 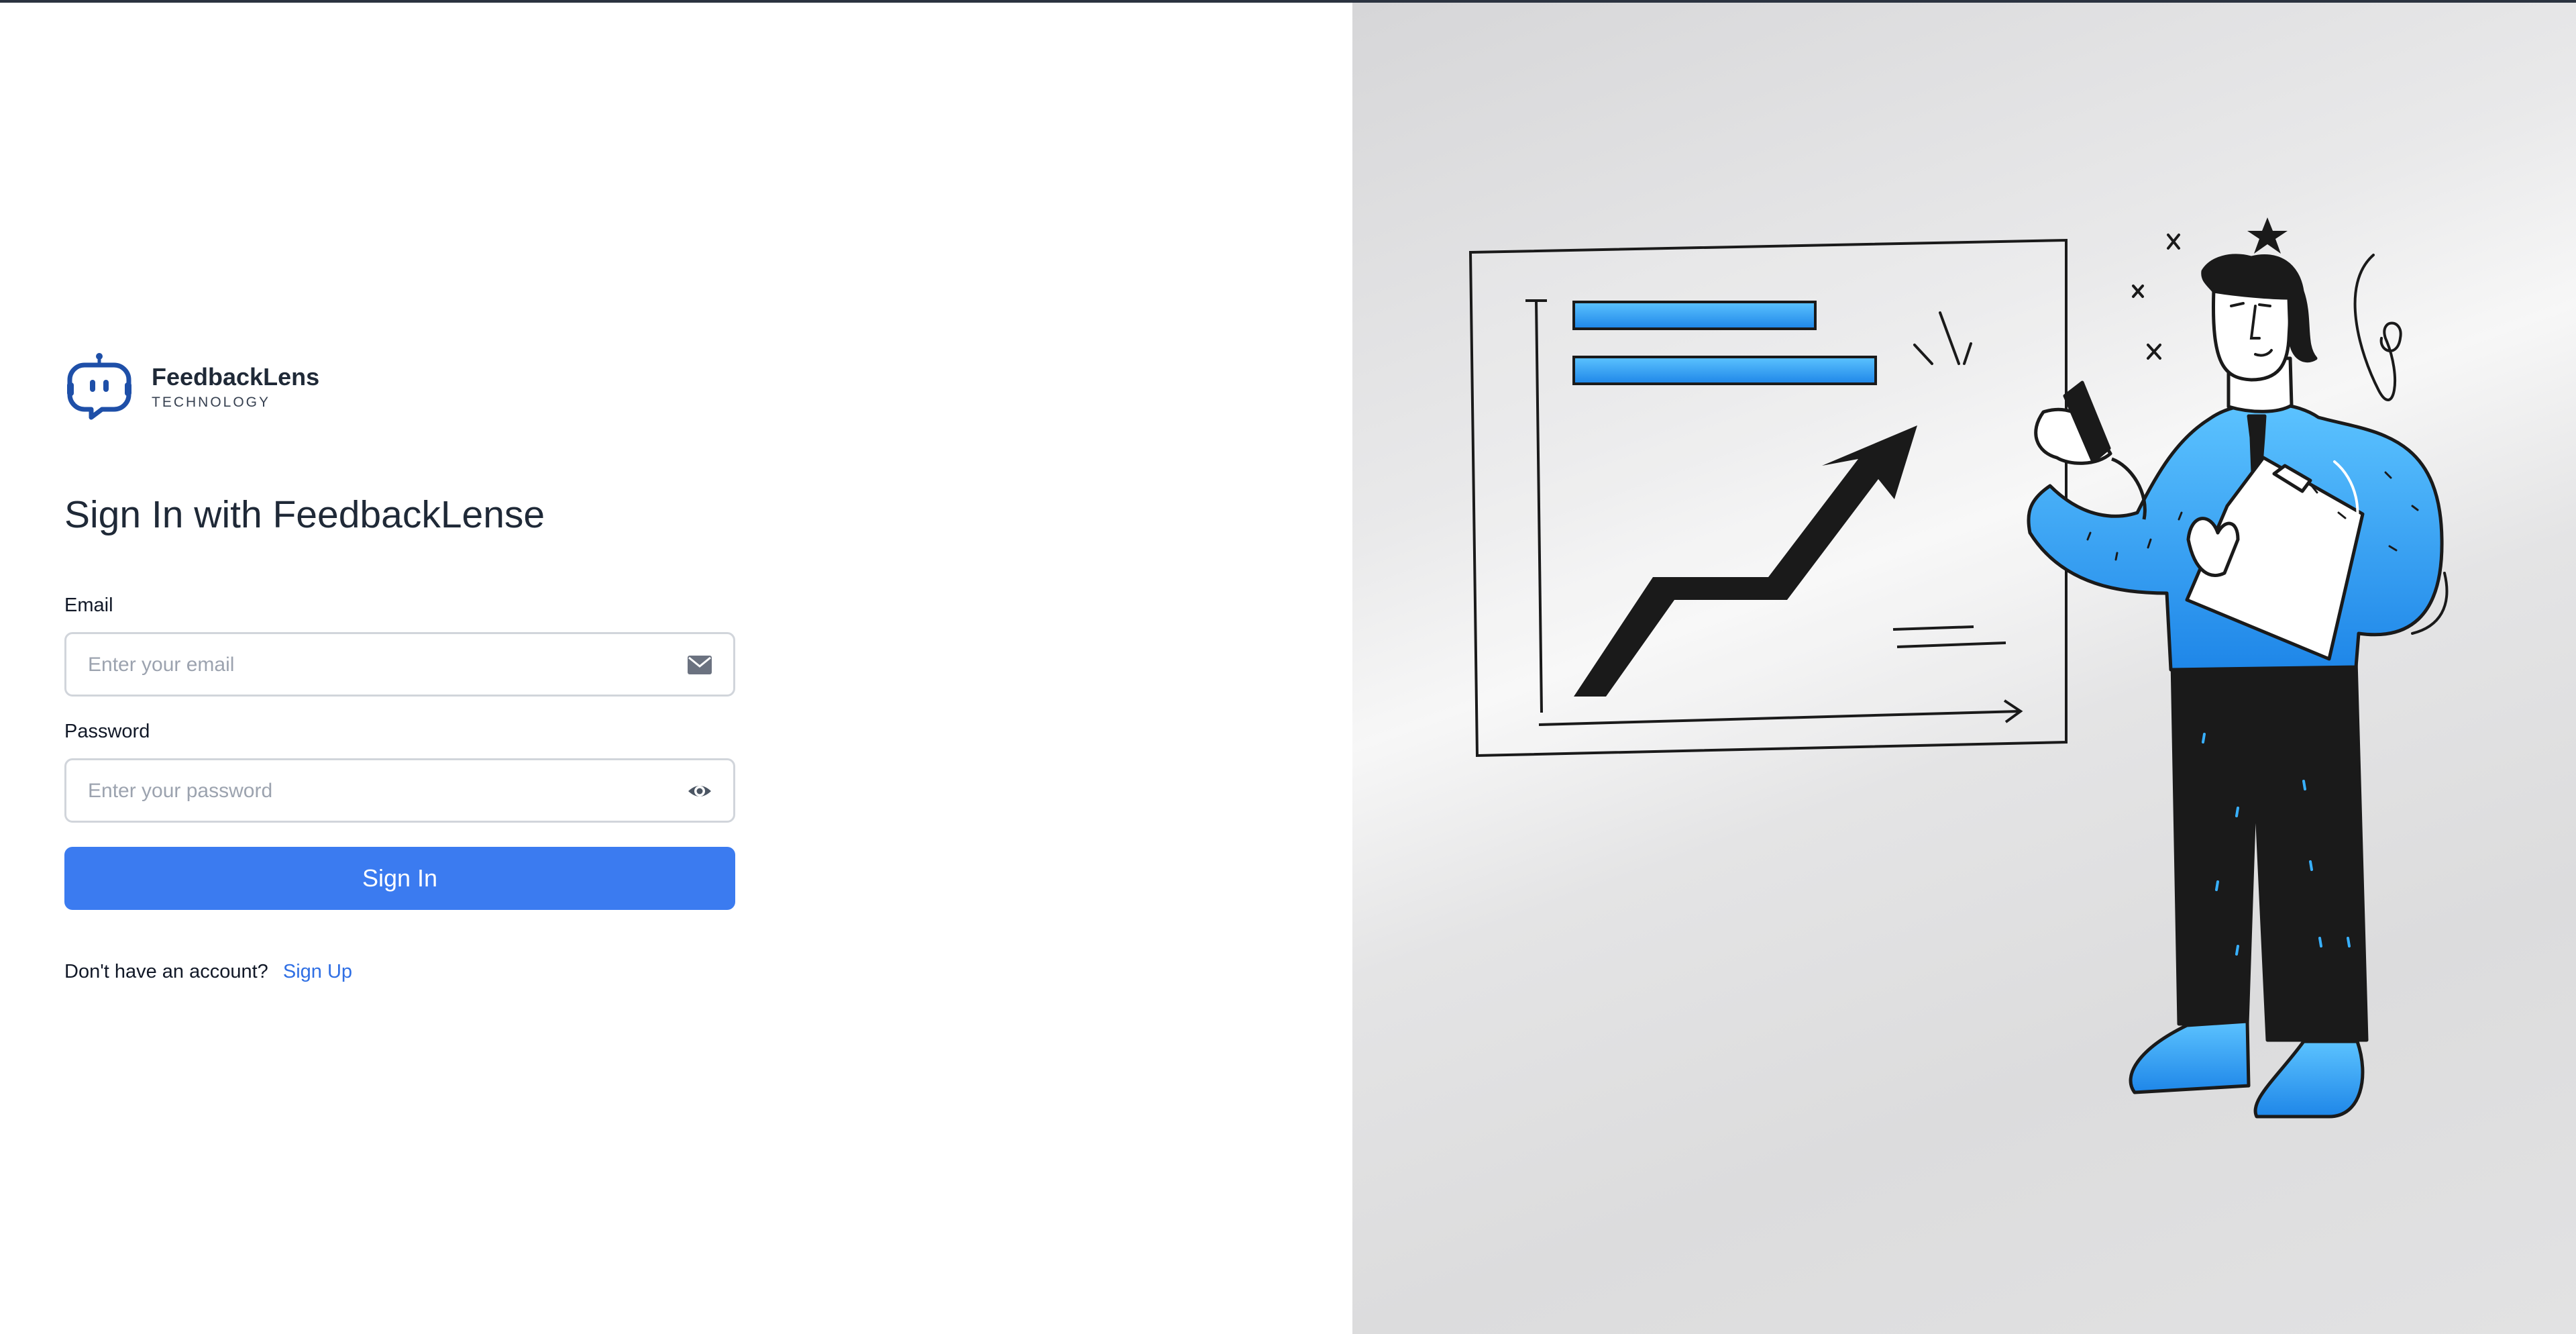 I want to click on page-title: Sign In with FeedbackLense, so click(x=304, y=514).